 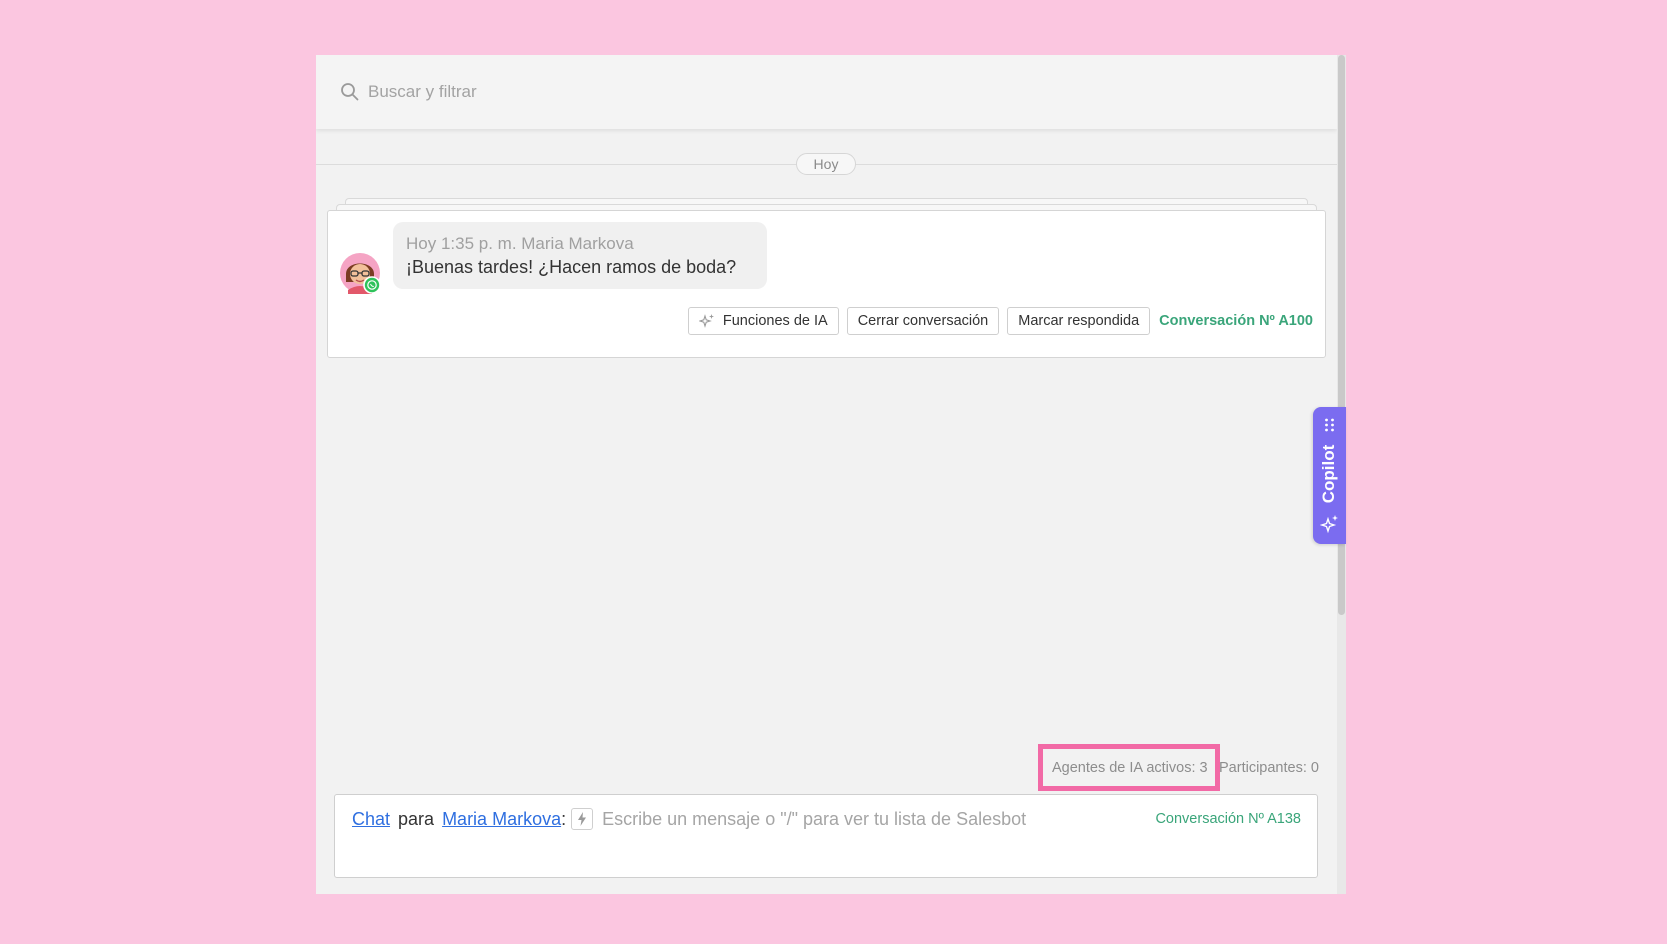 What do you see at coordinates (923, 321) in the screenshot?
I see `close-conversation-button: Cerrar conversación` at bounding box center [923, 321].